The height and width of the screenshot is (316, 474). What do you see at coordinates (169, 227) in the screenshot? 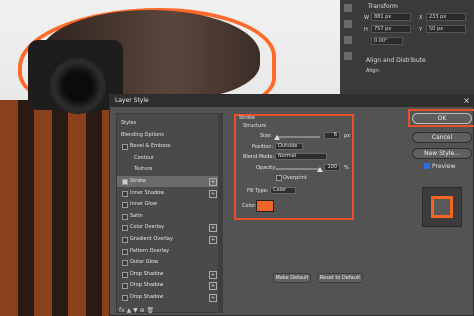
I see `style-list-item: Color Overlay +` at bounding box center [169, 227].